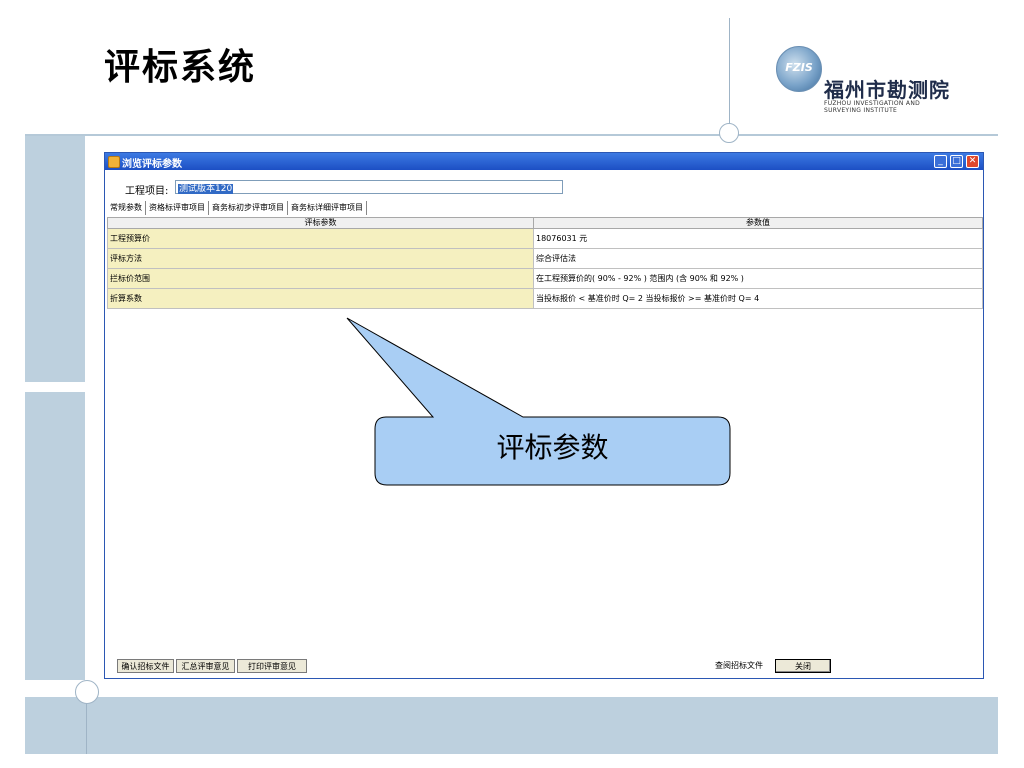 The image size is (1024, 768). I want to click on slide-title: 评标系统, so click(180, 67).